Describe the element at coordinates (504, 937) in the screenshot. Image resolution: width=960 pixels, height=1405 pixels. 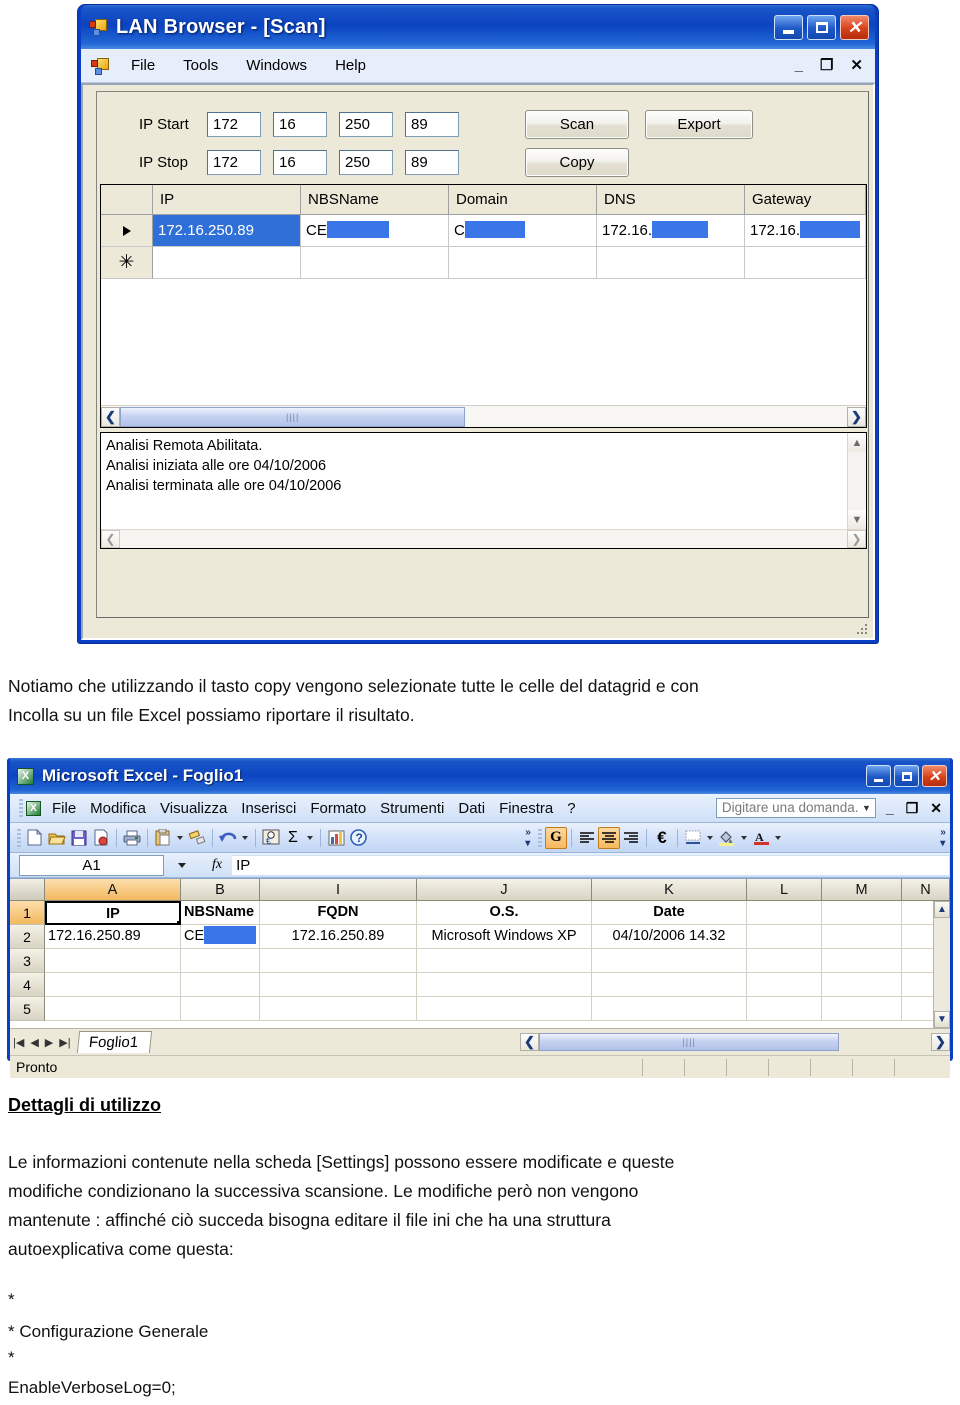
I see `cell-J2: Microsoft Windows XP` at that location.